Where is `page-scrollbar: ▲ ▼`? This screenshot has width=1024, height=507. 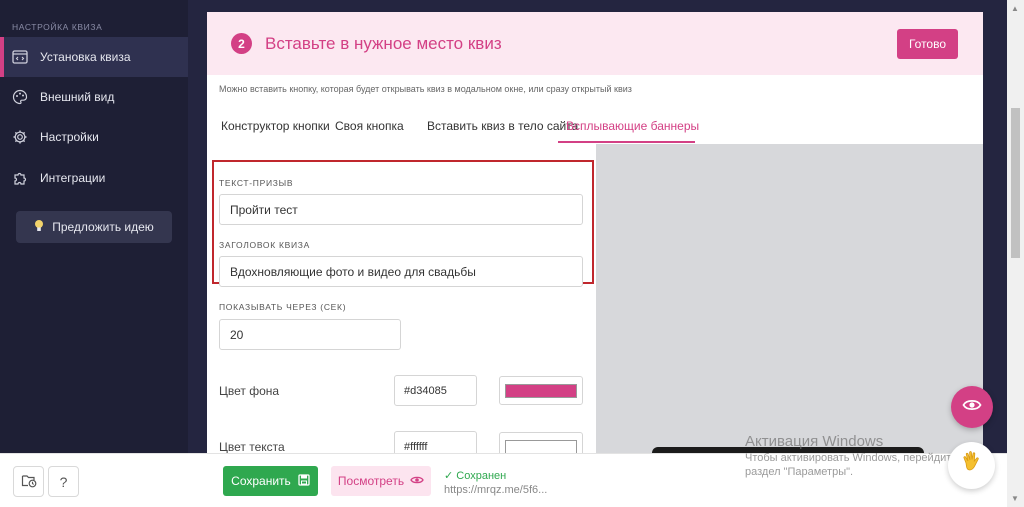
page-scrollbar: ▲ ▼ is located at coordinates (1015, 253).